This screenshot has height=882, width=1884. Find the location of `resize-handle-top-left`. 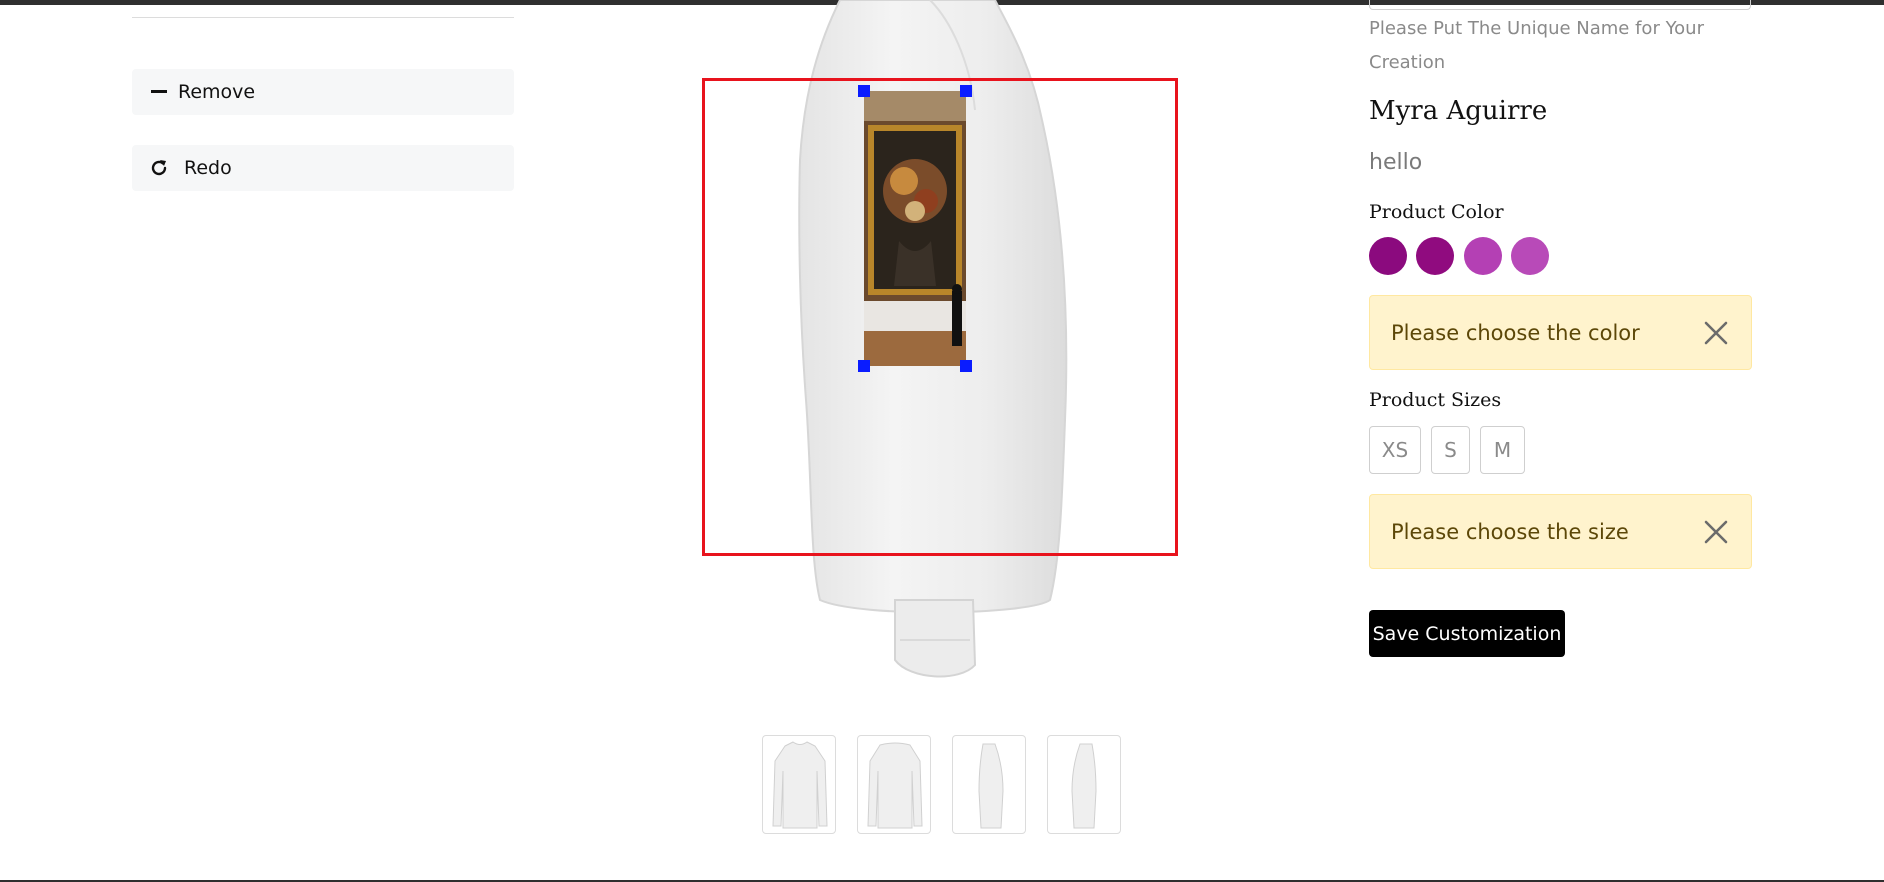

resize-handle-top-left is located at coordinates (864, 91).